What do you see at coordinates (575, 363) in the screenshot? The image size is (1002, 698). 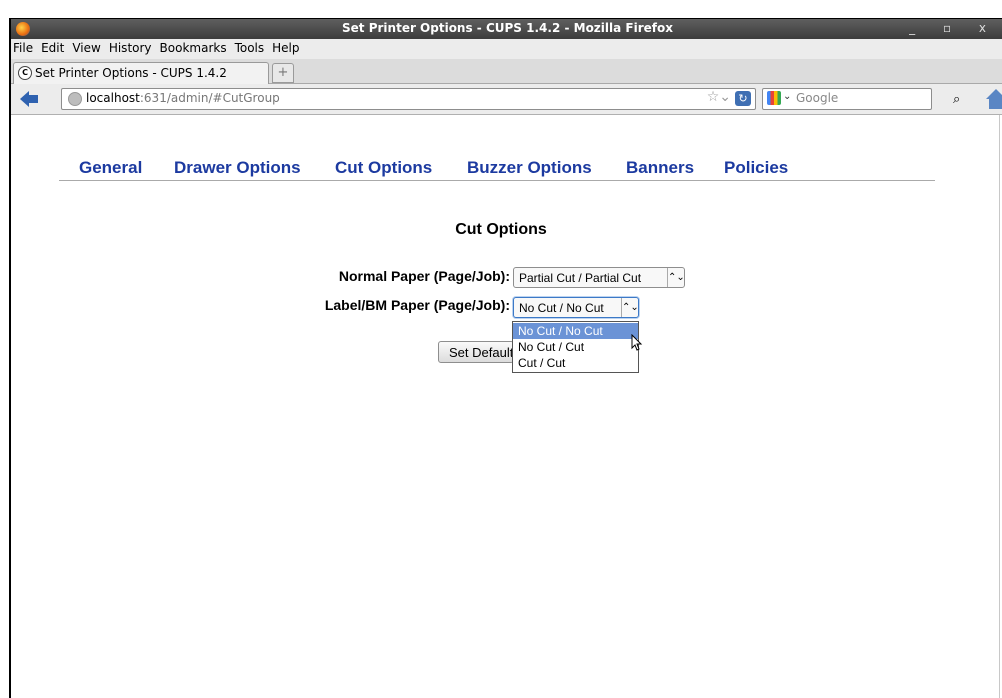 I see `dropdown-option: Cut / Cut` at bounding box center [575, 363].